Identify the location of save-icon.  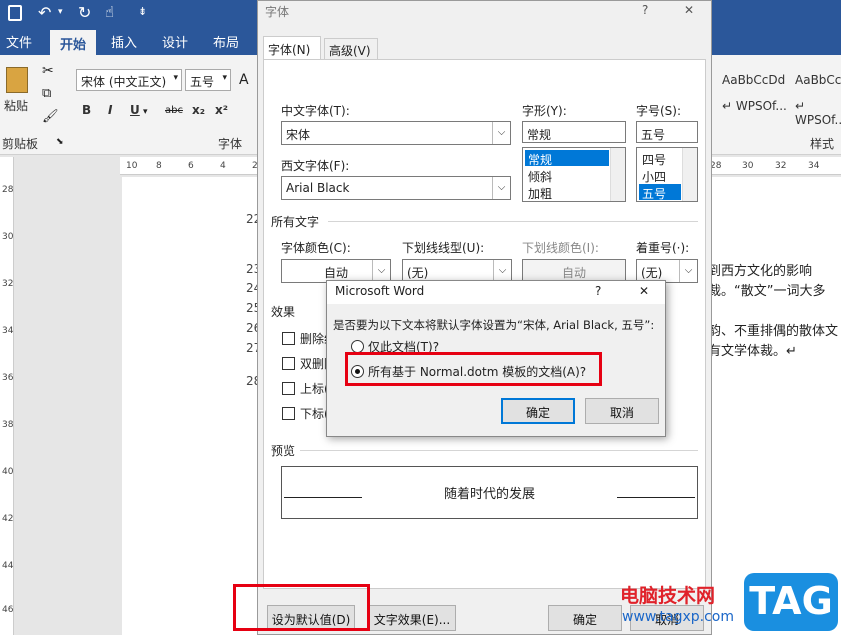
(15, 13).